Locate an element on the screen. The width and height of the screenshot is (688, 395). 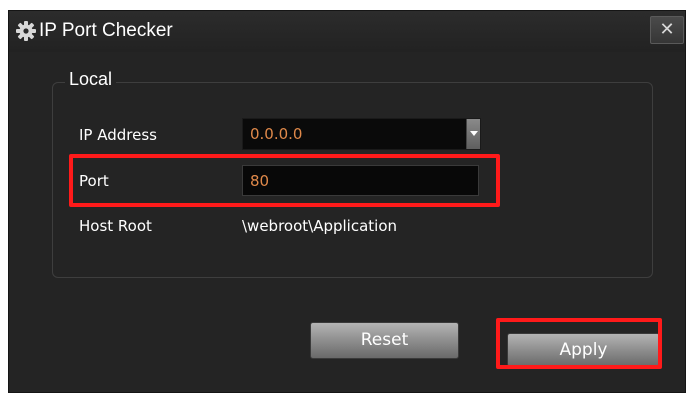
ip-address-dropdown-button is located at coordinates (473, 134).